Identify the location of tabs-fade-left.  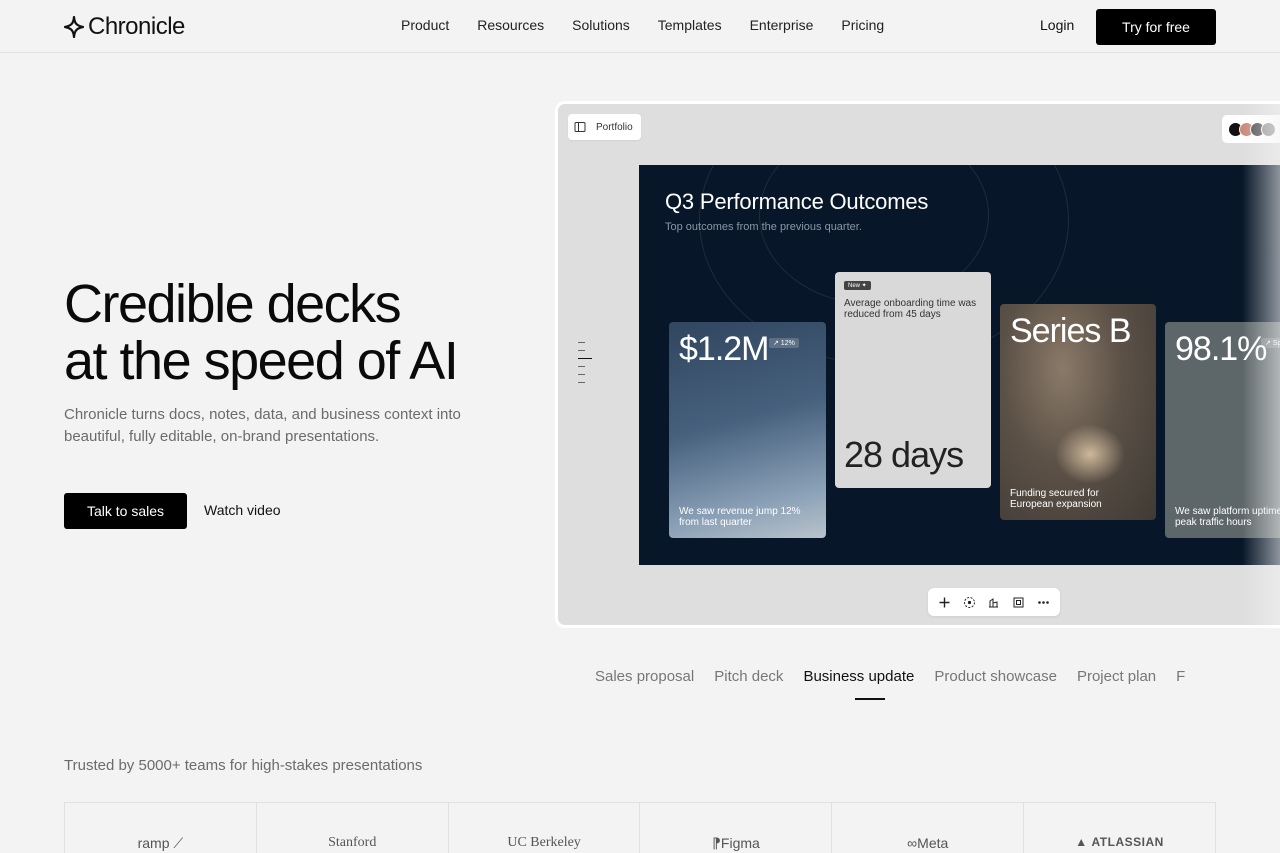
(580, 680).